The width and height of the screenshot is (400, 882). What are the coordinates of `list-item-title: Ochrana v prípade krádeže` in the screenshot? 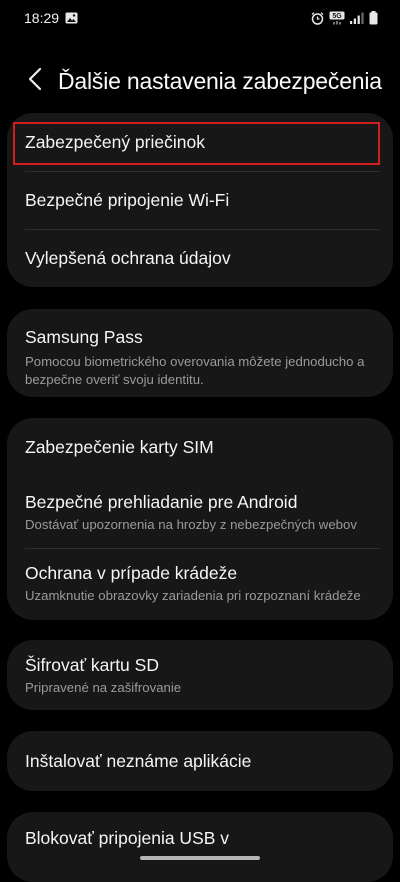 It's located at (131, 573).